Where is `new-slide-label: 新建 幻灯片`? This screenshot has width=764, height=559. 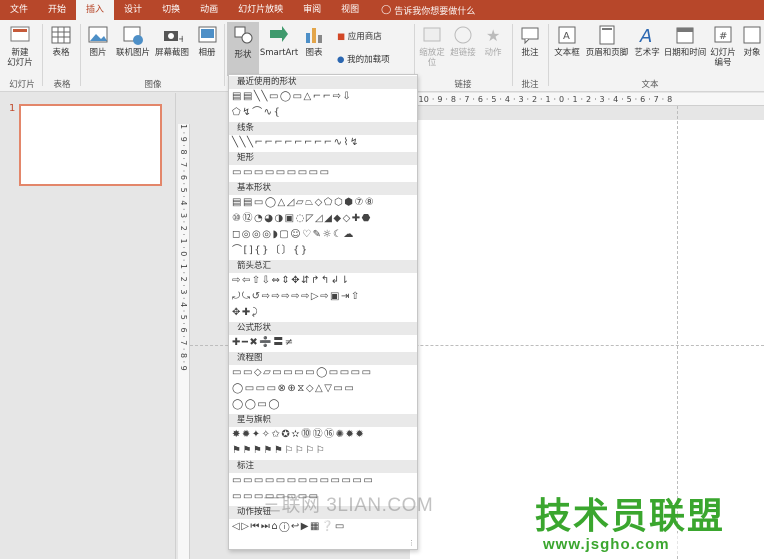
new-slide-label: 新建 幻灯片 is located at coordinates (20, 58).